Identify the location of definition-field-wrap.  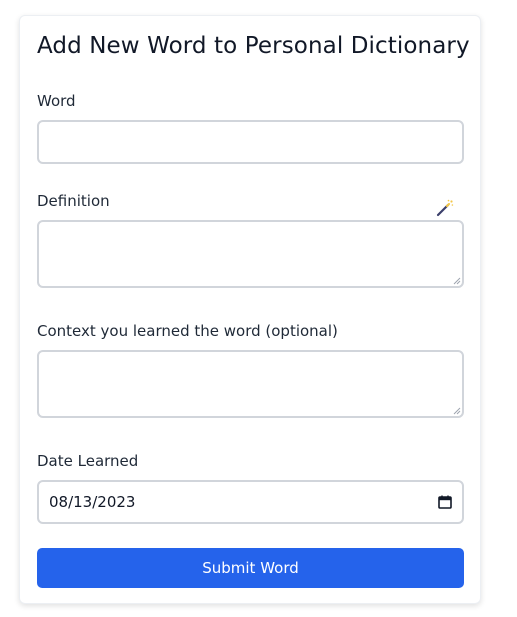
(250, 254).